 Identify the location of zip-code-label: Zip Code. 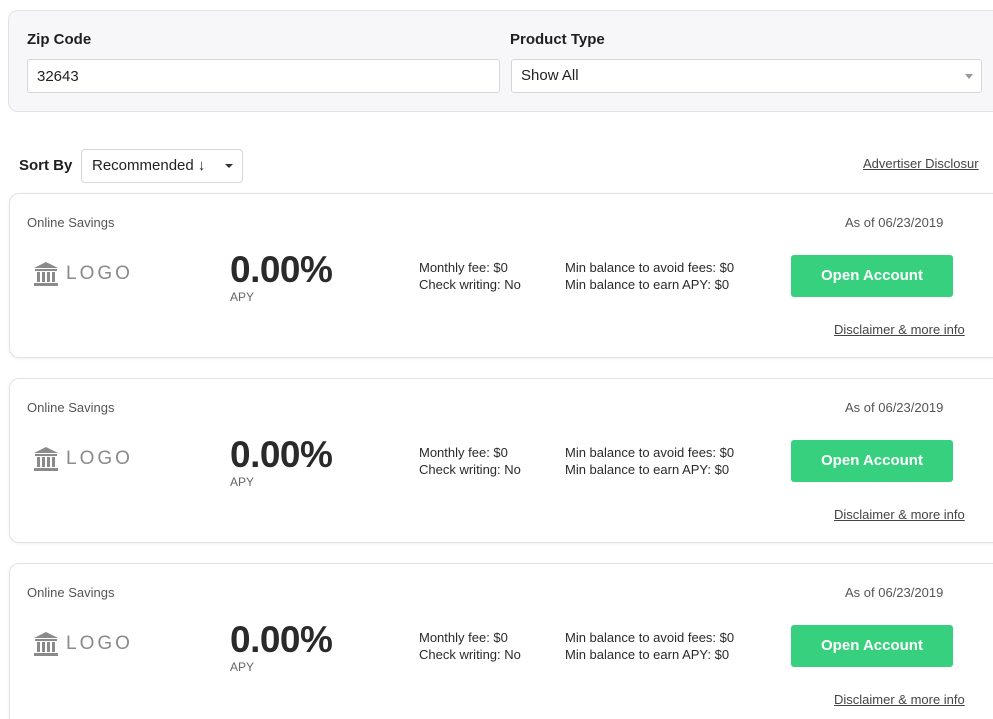
(59, 39).